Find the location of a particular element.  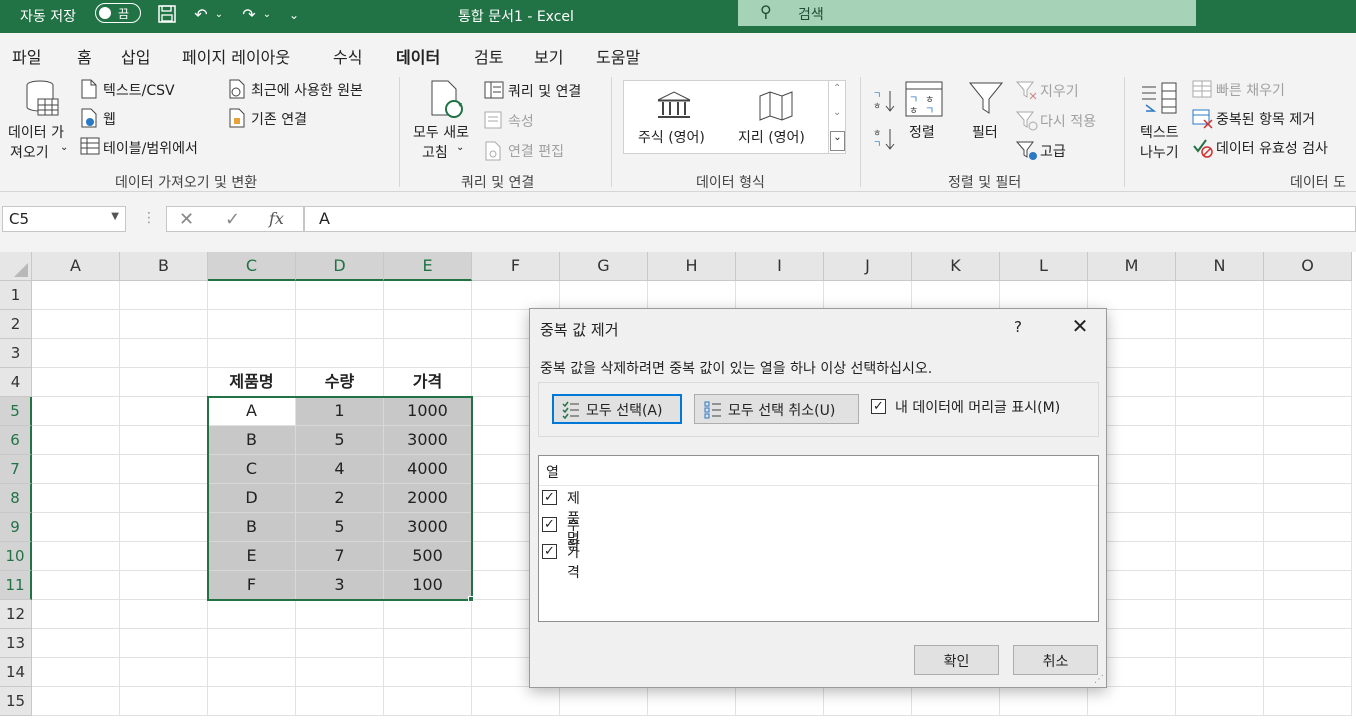

row-header: 6 is located at coordinates (16, 440).